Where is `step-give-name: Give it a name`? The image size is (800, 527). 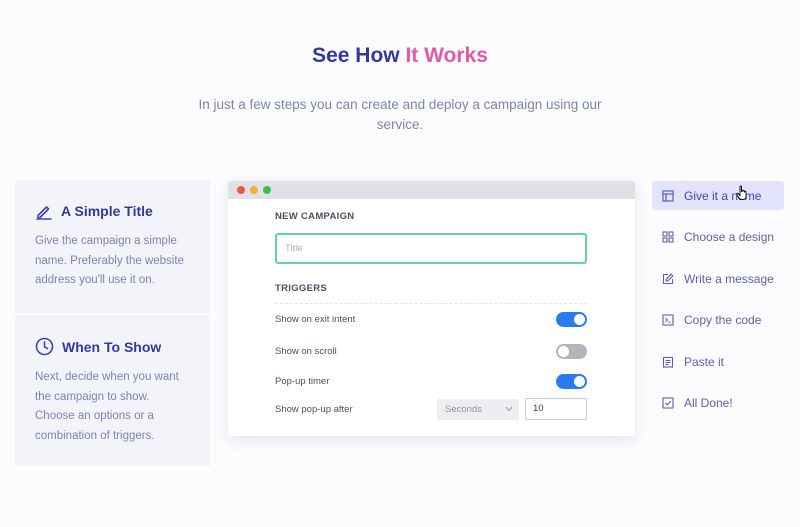 step-give-name: Give it a name is located at coordinates (718, 195).